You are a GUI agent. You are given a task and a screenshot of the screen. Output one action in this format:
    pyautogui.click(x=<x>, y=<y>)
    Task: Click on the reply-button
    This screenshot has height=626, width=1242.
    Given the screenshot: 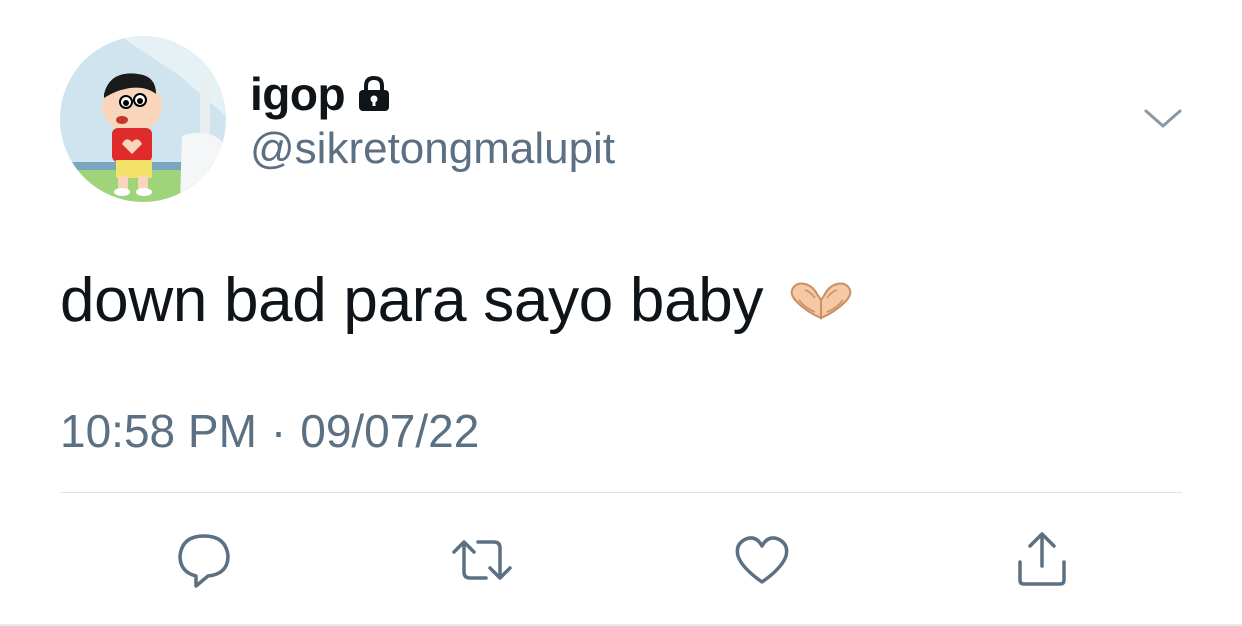 What is the action you would take?
    pyautogui.click(x=204, y=560)
    